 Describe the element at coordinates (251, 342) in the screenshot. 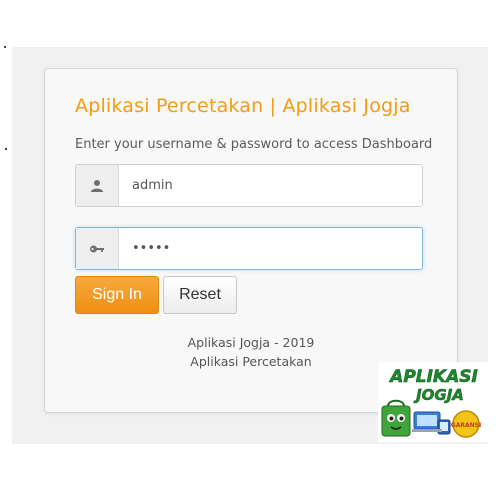

I see `footer-copyright: Aplikasi Jogja - 2019` at that location.